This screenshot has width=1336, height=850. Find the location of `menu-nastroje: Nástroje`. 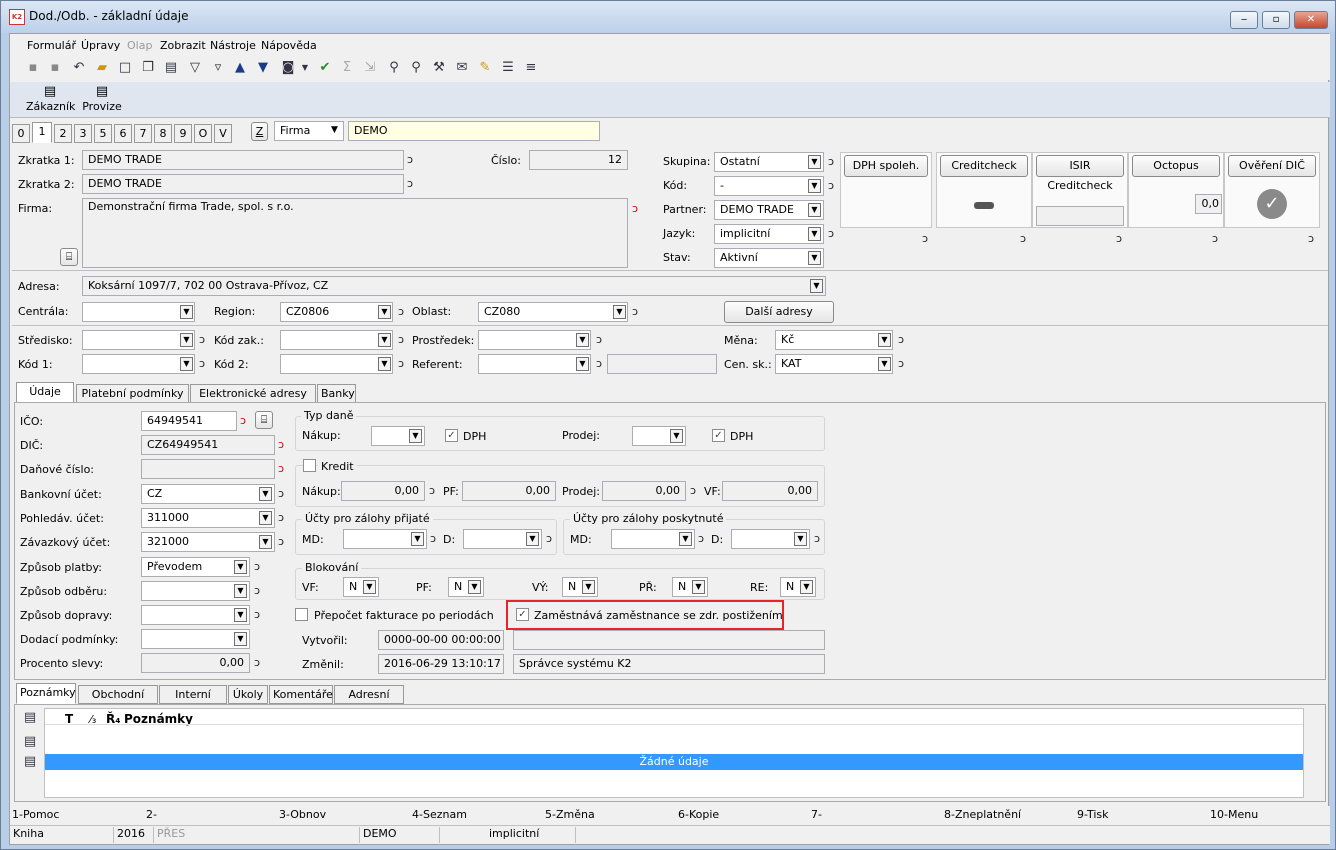

menu-nastroje: Nástroje is located at coordinates (233, 45).